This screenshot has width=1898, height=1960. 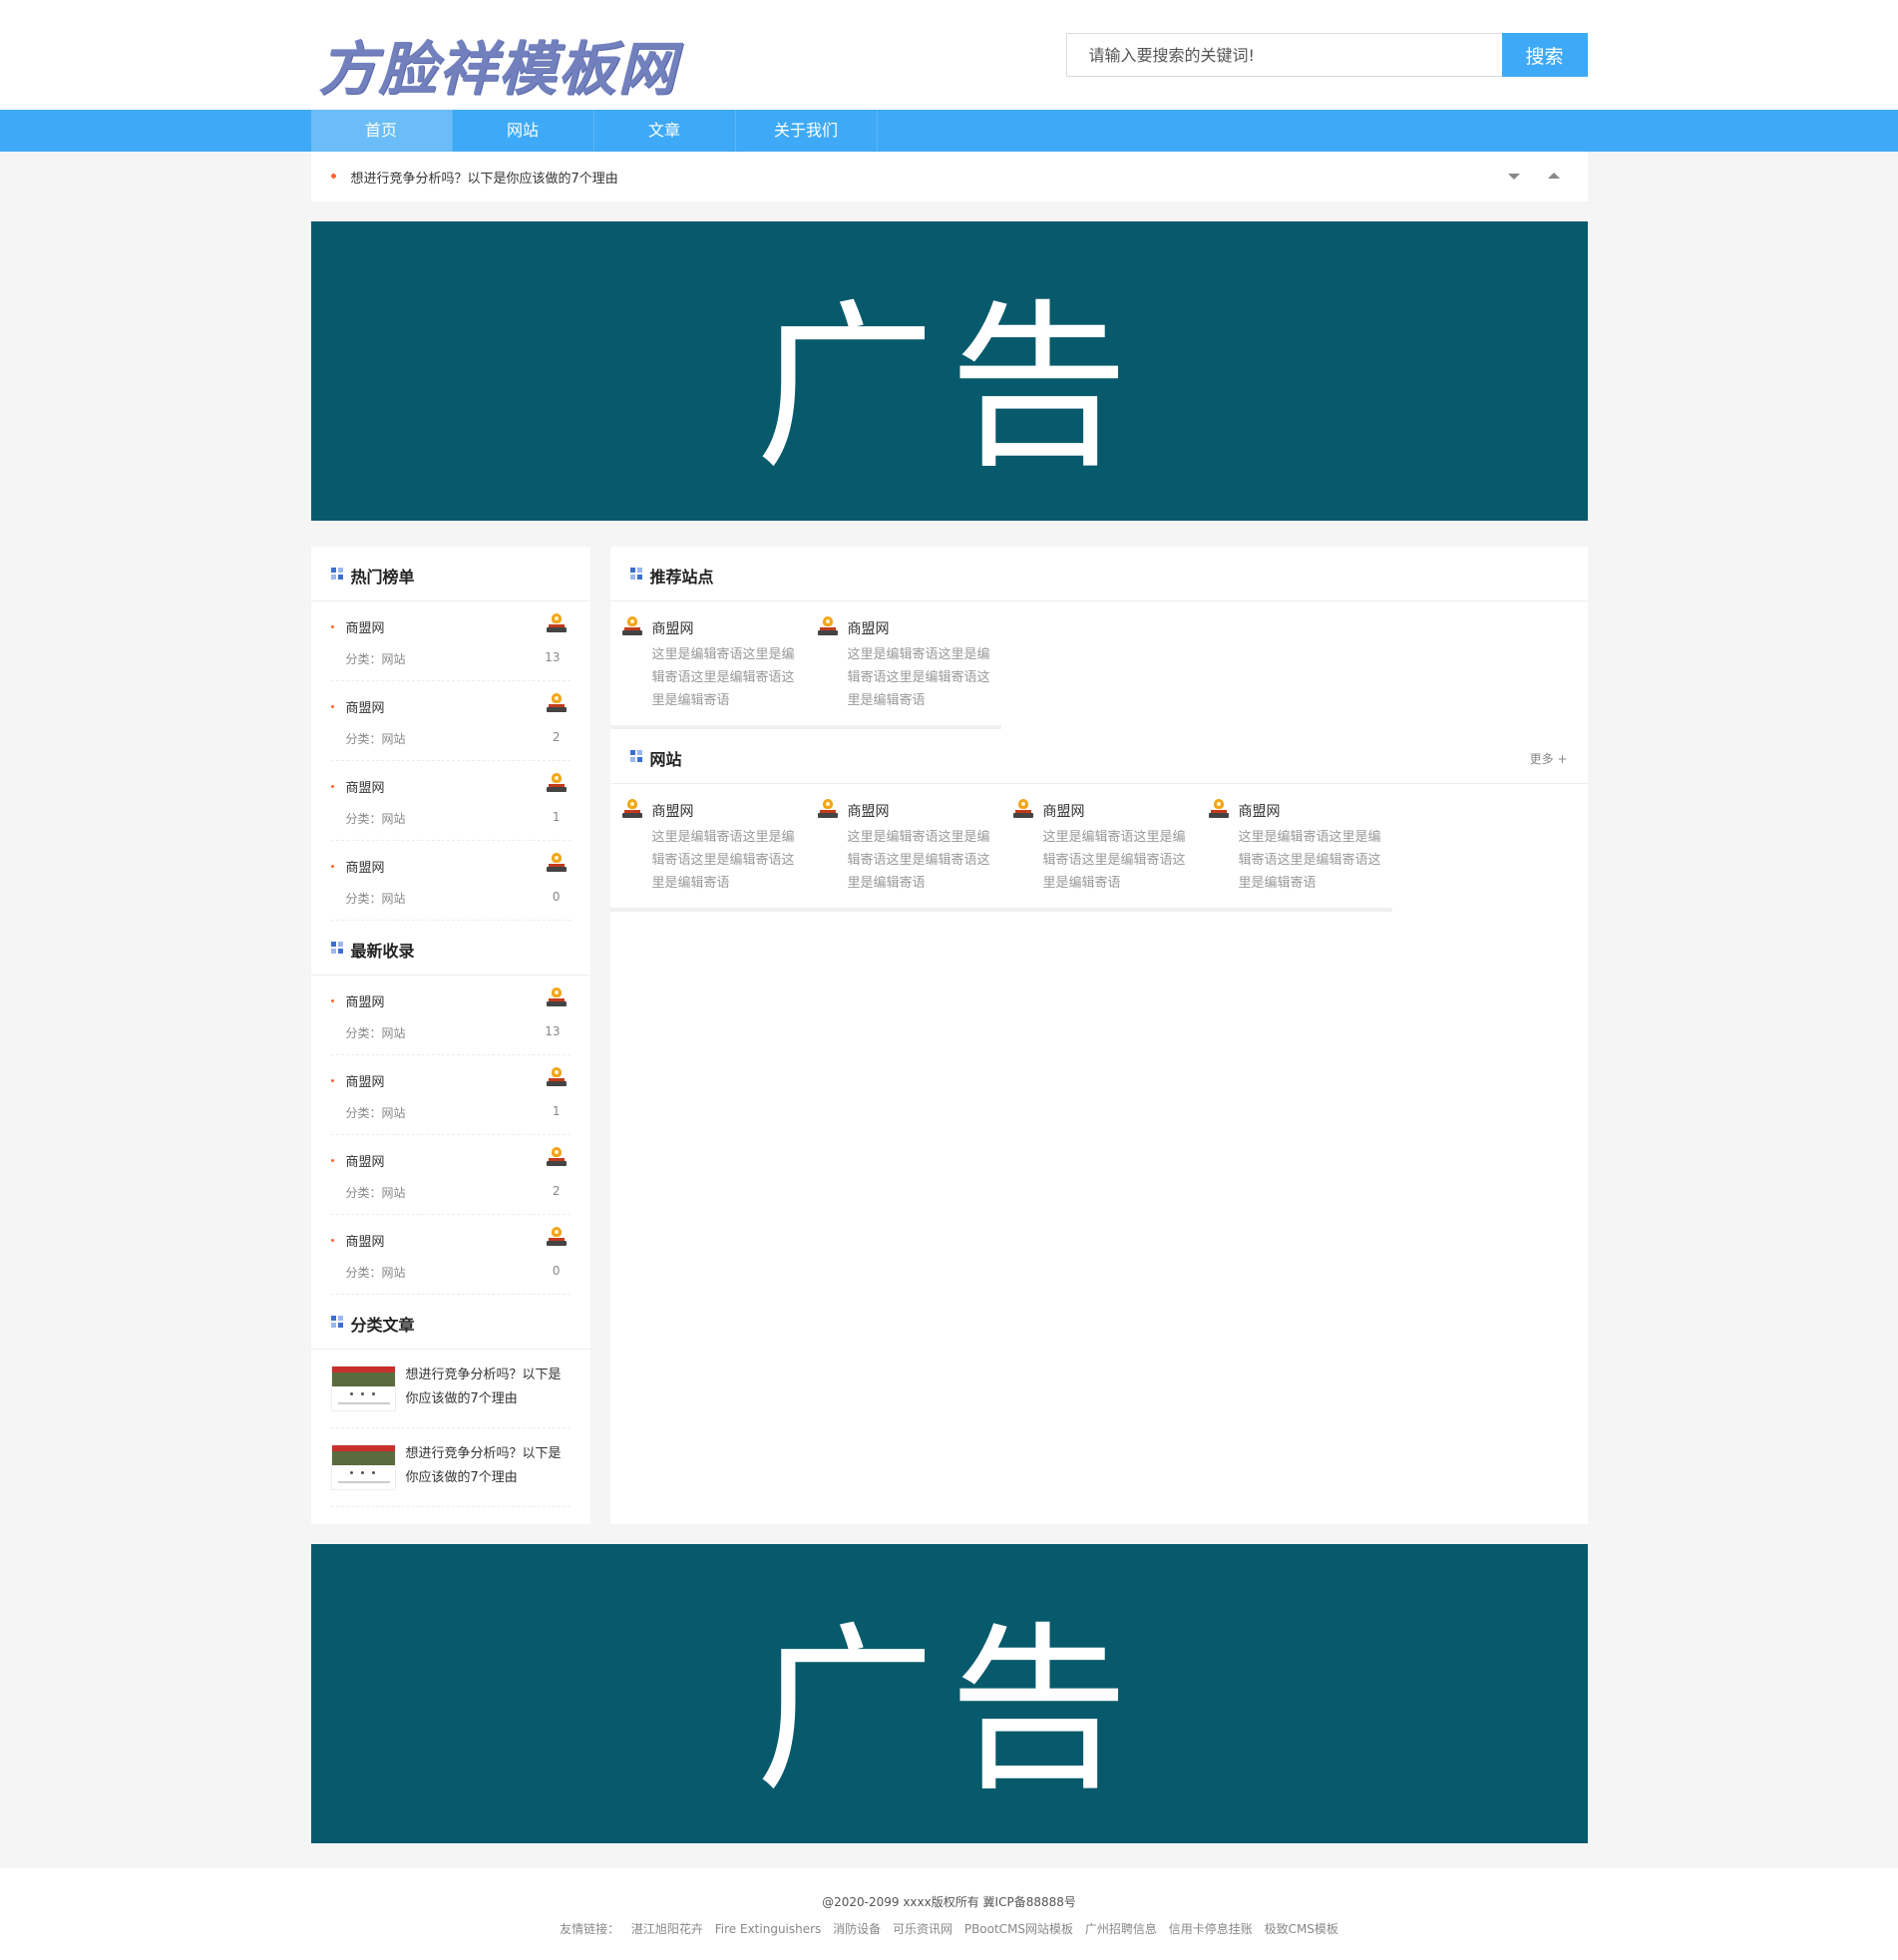 I want to click on recommended-header: 推荐站点, so click(x=1099, y=574).